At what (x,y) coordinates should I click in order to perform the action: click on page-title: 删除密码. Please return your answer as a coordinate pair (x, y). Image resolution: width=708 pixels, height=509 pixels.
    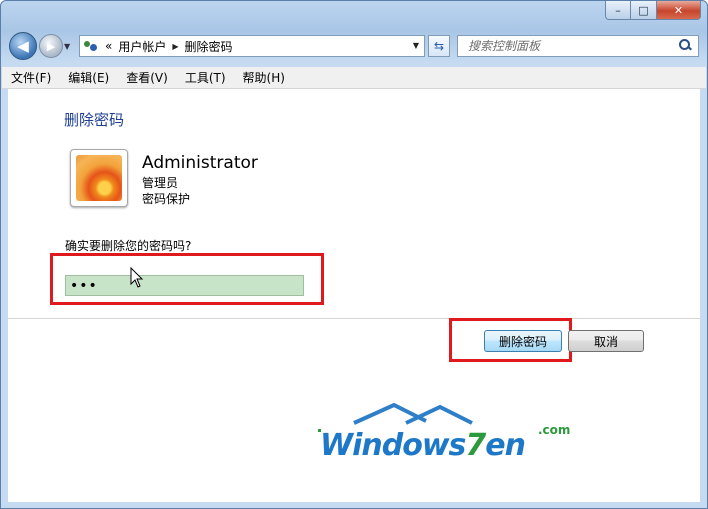
    Looking at the image, I should click on (94, 120).